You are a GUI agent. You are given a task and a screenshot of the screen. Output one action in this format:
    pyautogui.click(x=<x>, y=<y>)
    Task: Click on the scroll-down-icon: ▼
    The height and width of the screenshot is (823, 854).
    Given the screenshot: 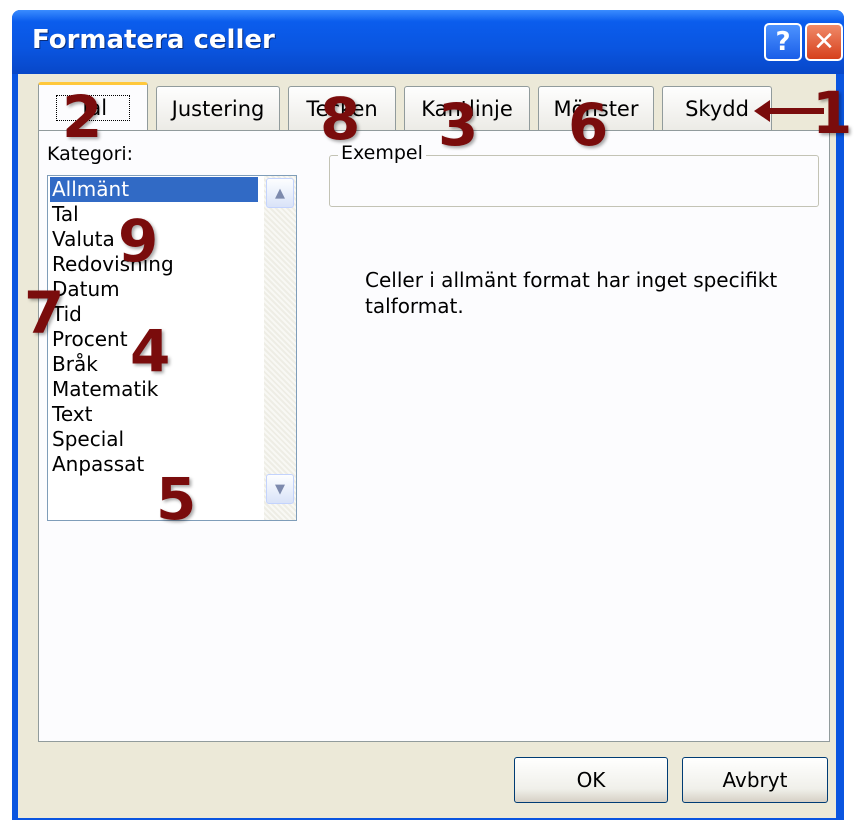 What is the action you would take?
    pyautogui.click(x=280, y=489)
    